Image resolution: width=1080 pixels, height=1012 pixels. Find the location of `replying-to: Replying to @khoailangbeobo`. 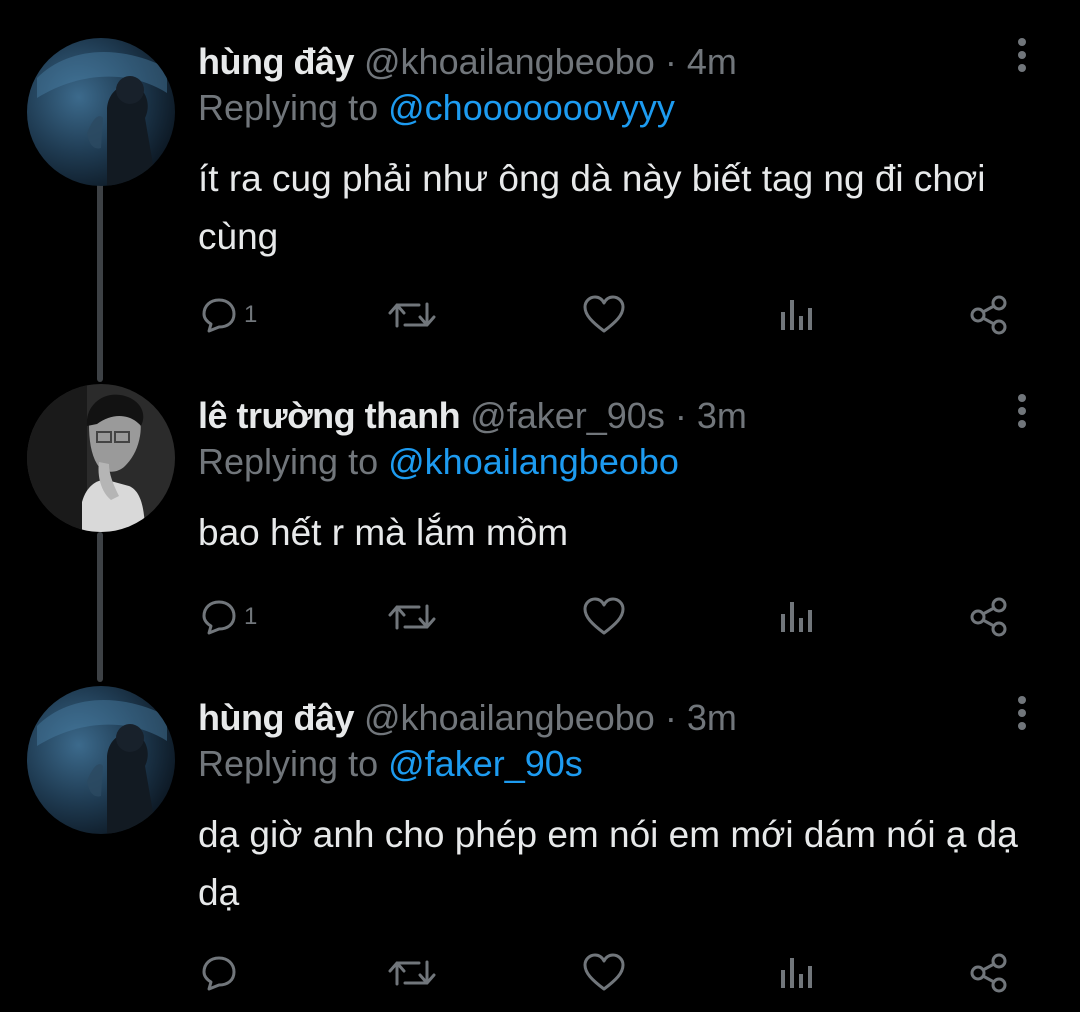

replying-to: Replying to @khoailangbeobo is located at coordinates (438, 462).